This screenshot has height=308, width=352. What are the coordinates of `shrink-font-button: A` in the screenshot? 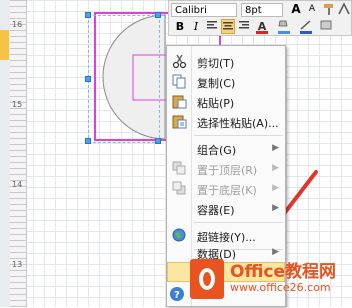 It's located at (312, 9).